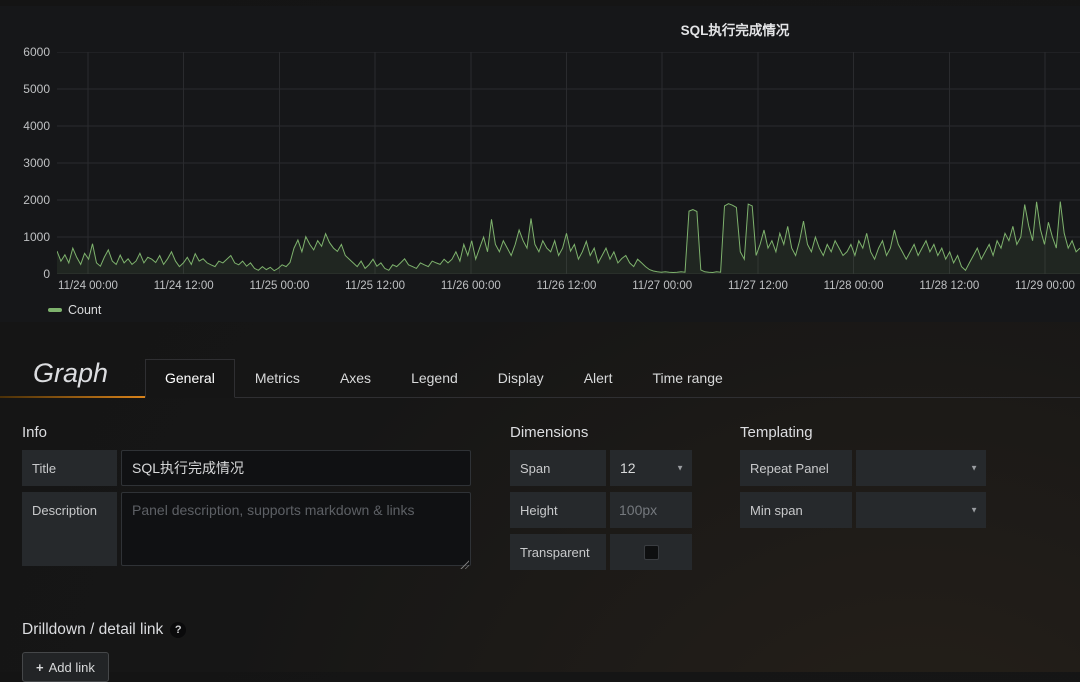  Describe the element at coordinates (796, 468) in the screenshot. I see `repeat-panel-label: Repeat Panel` at that location.